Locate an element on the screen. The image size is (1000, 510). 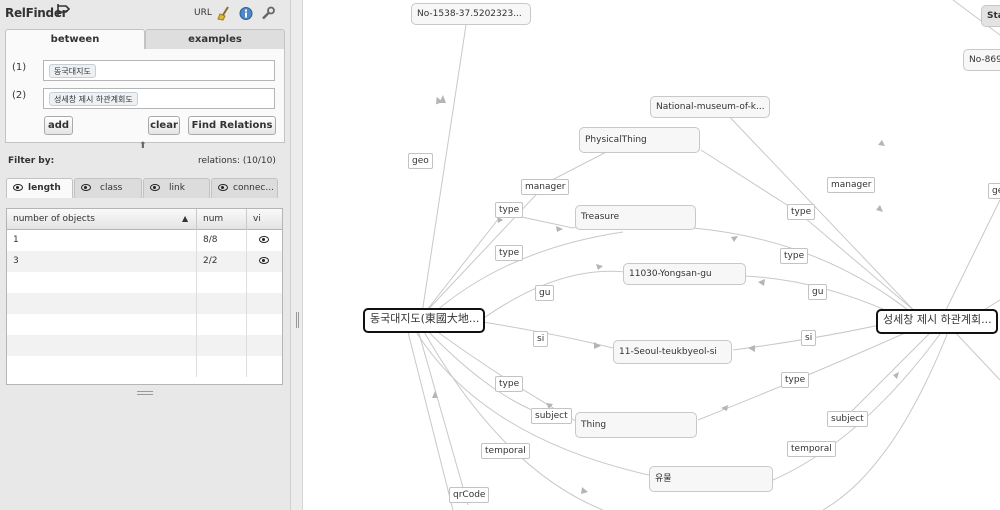
node-treasure: Treasure is located at coordinates (635, 217).